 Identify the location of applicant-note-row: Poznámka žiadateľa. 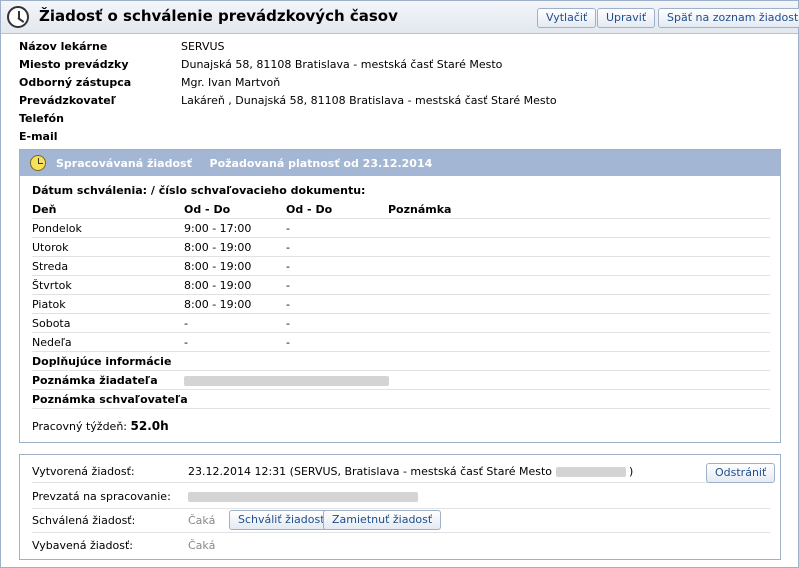
(401, 380).